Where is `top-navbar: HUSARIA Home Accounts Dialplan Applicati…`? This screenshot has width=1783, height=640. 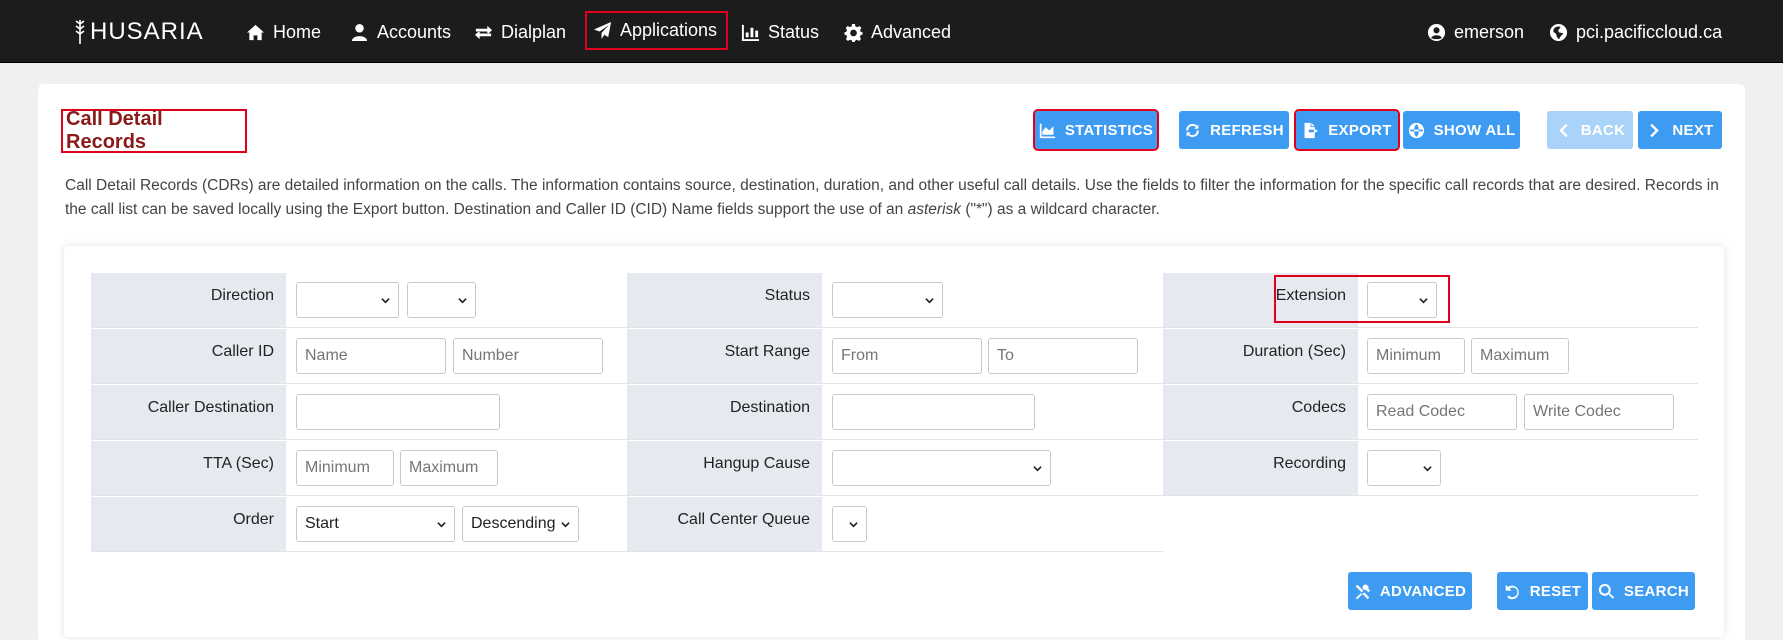 top-navbar: HUSARIA Home Accounts Dialplan Applicati… is located at coordinates (891, 31).